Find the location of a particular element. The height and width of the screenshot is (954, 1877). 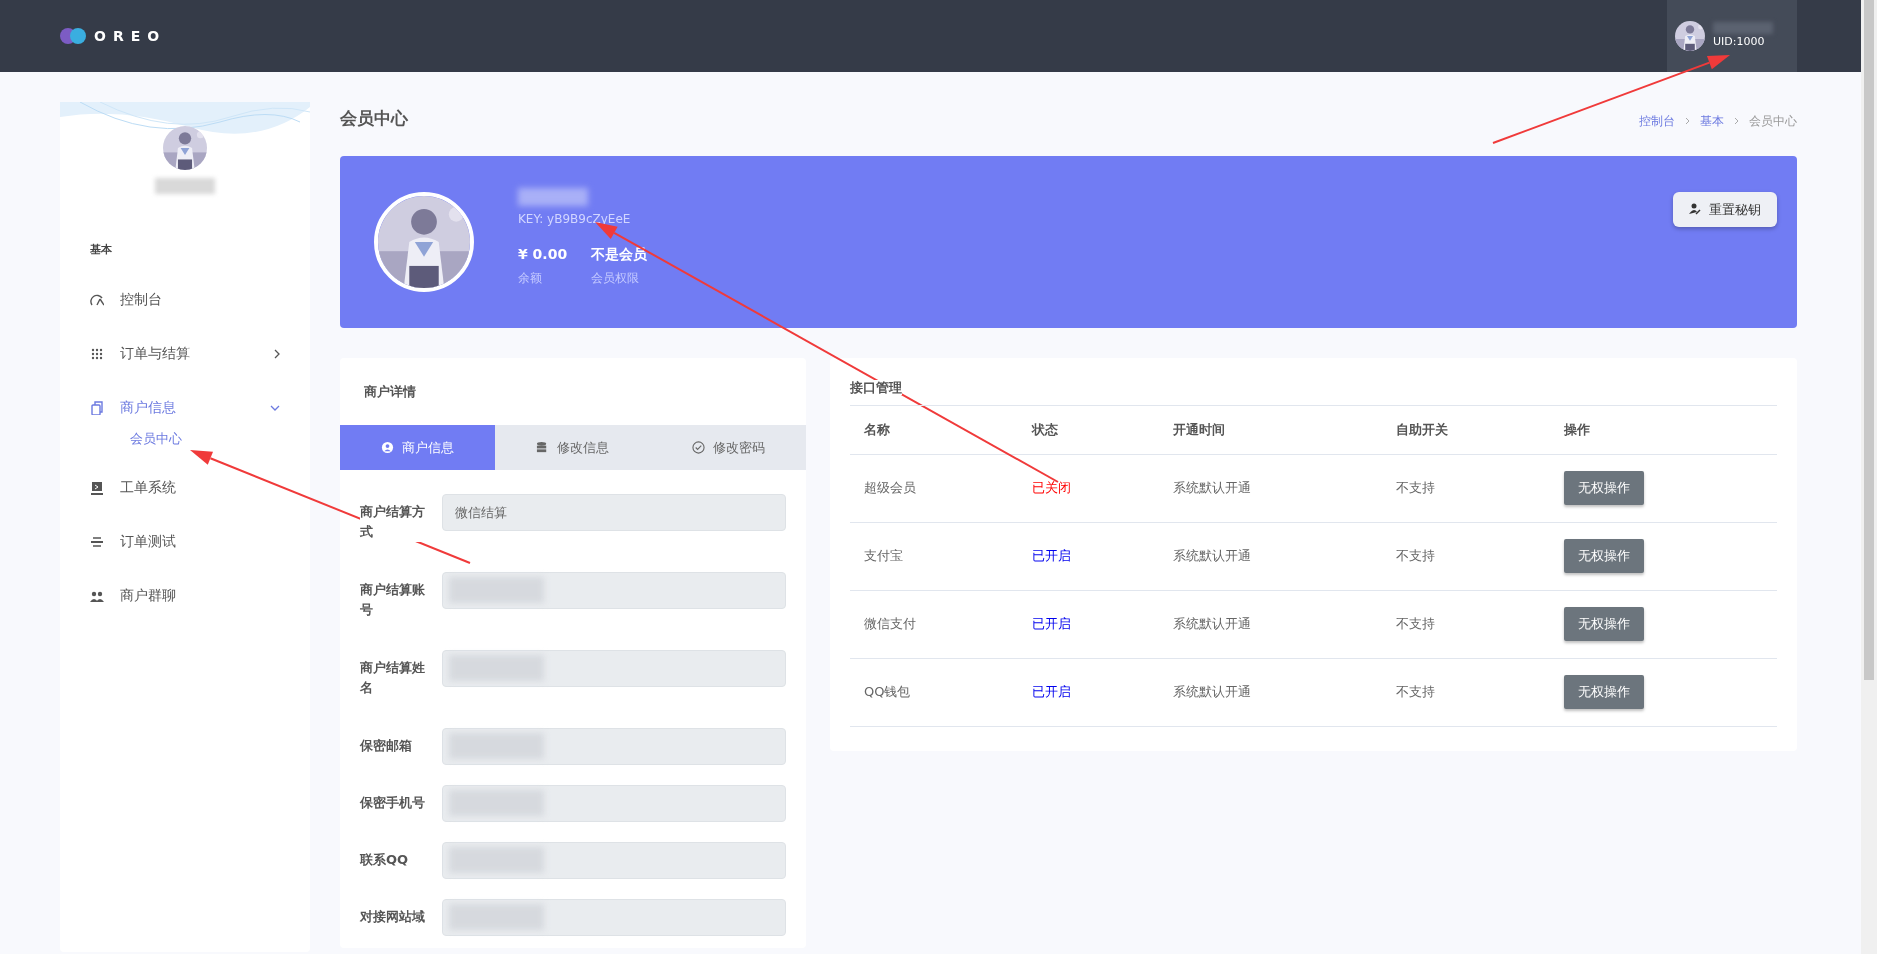

breadcrumb-link: 控制台 is located at coordinates (1657, 120).